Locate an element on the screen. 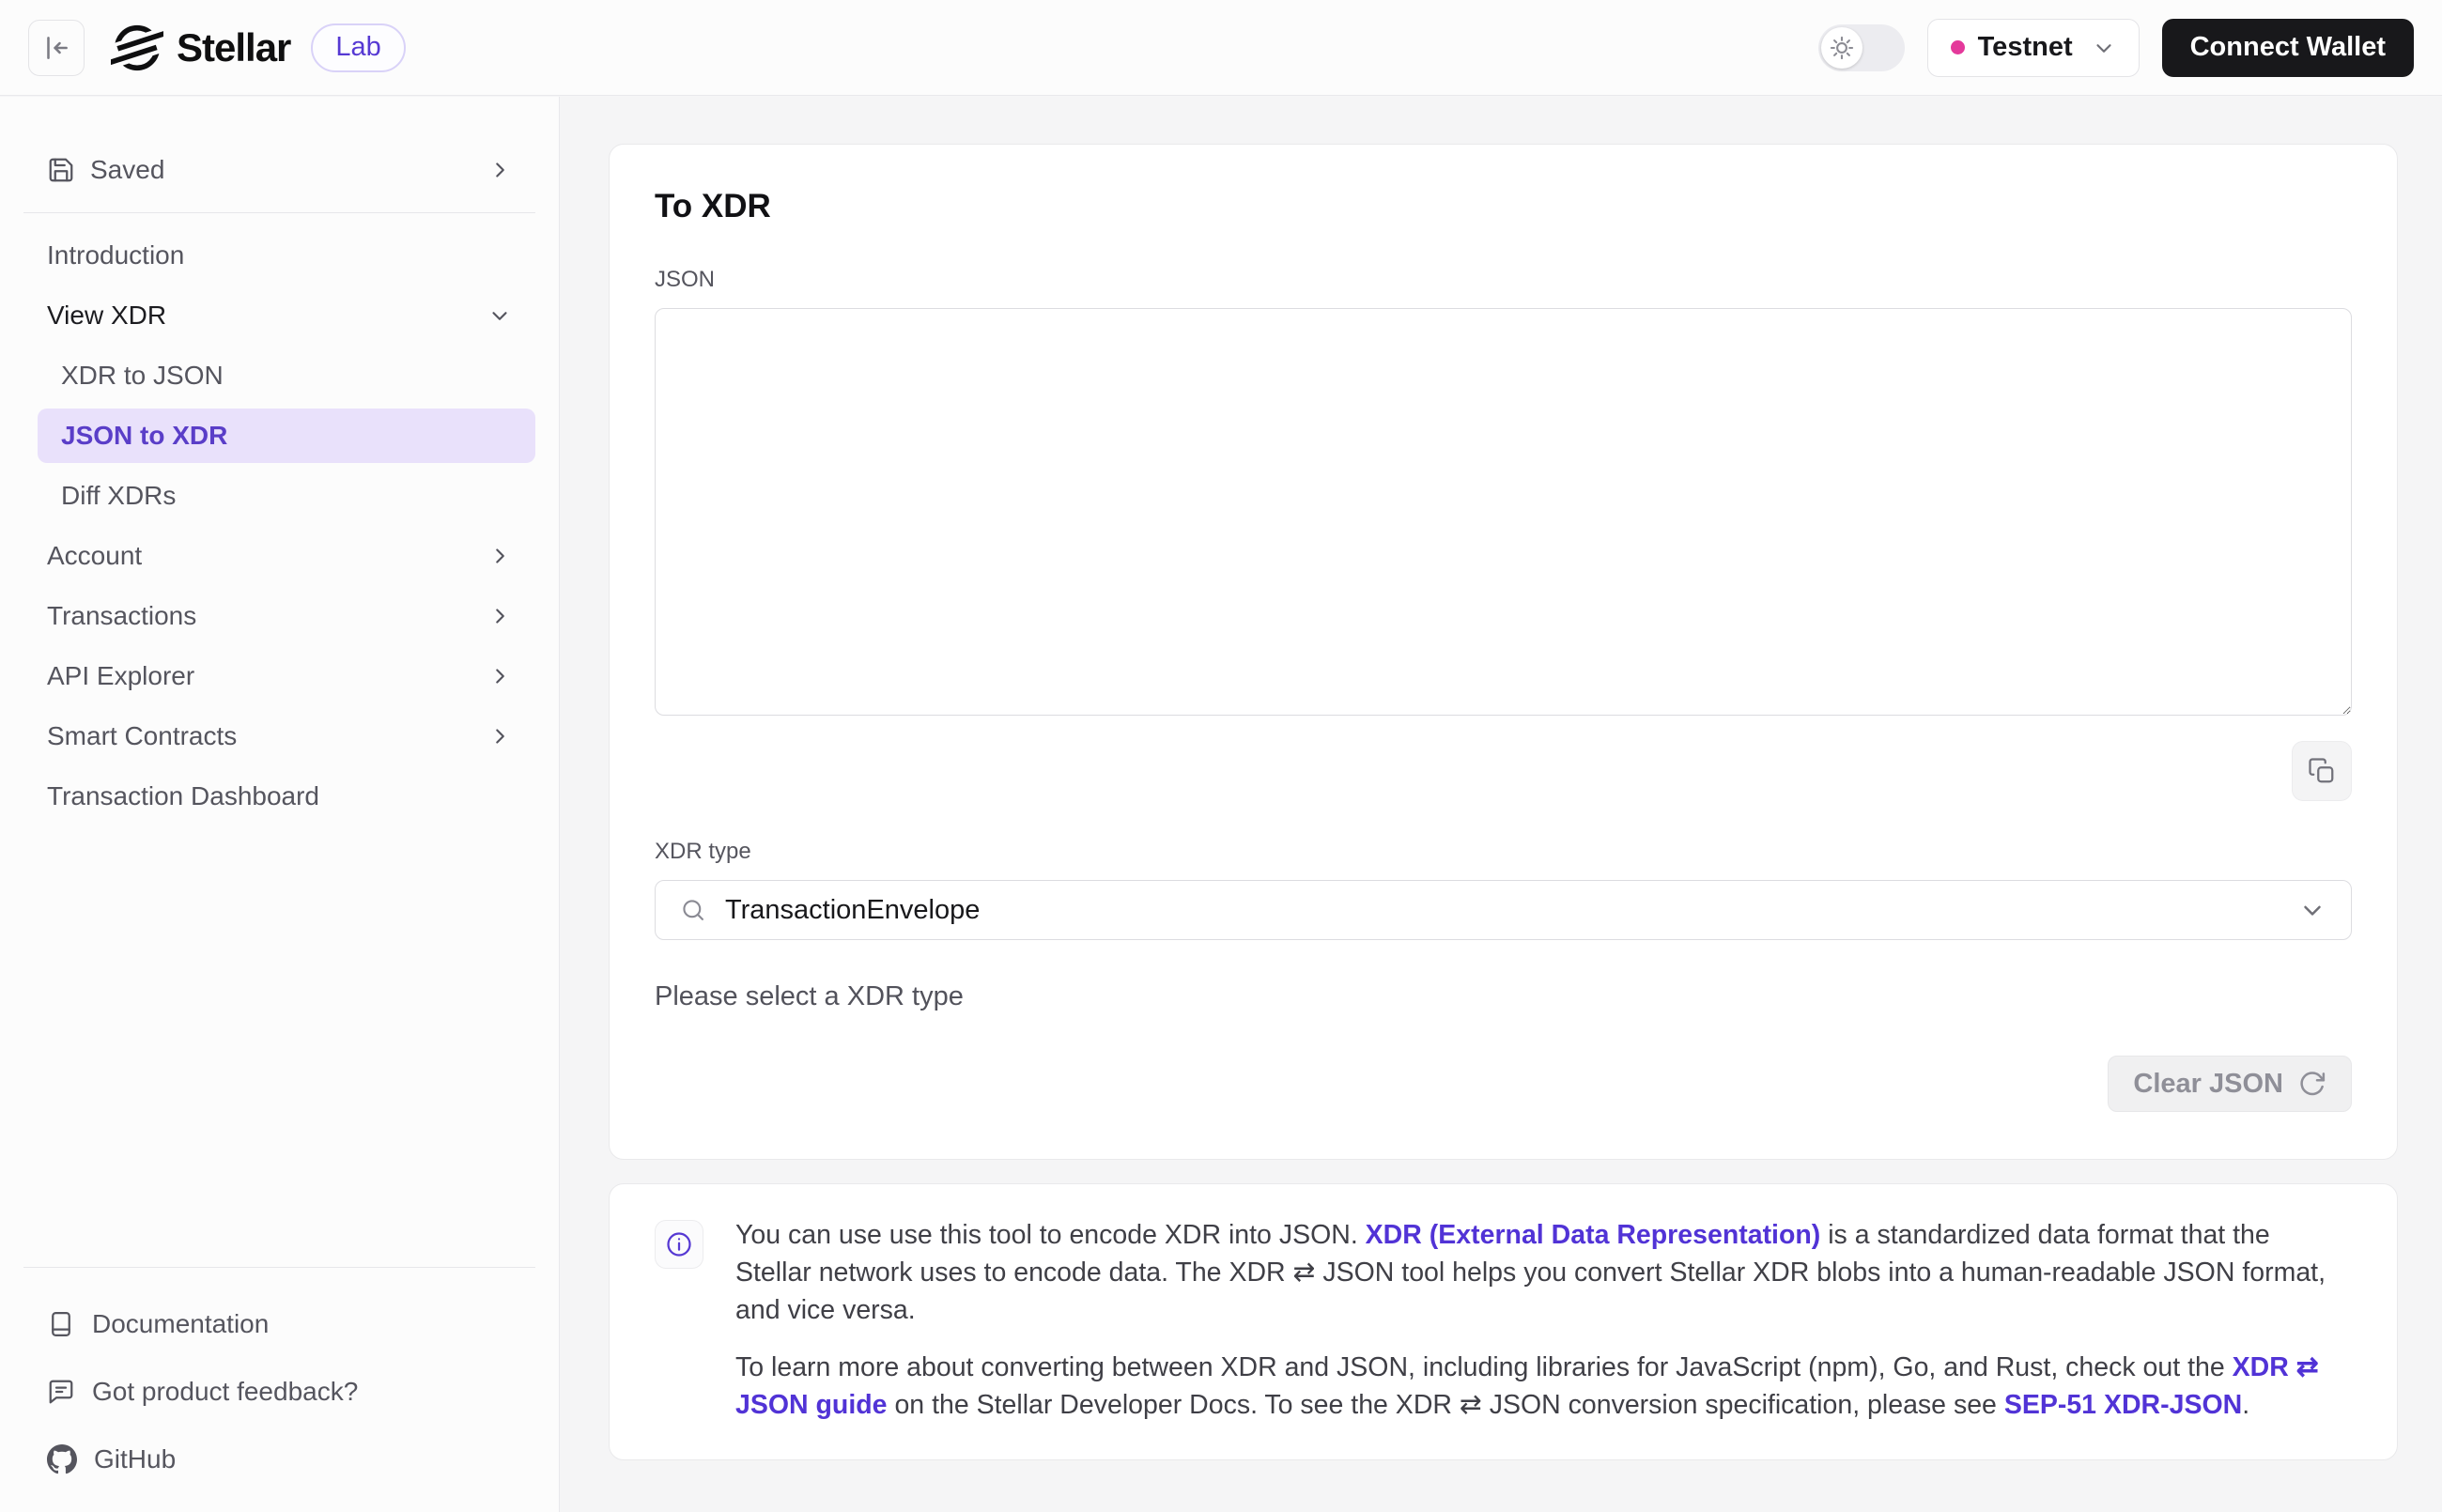 The image size is (2442, 1512). sidebar-item-label: Smart Contracts is located at coordinates (142, 735).